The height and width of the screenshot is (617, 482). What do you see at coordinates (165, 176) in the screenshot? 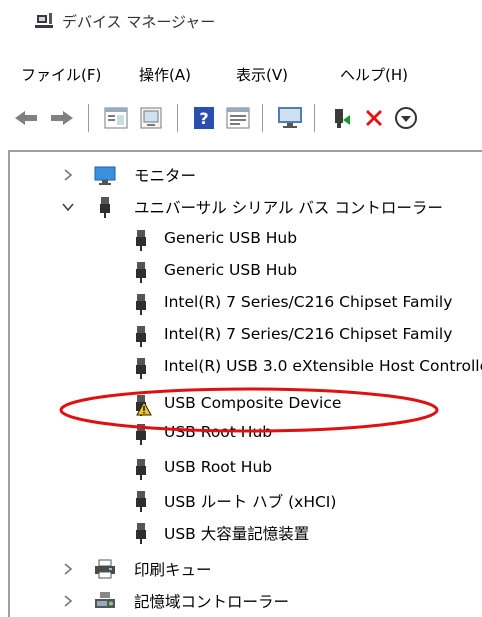
I see `tree-label: モニター` at bounding box center [165, 176].